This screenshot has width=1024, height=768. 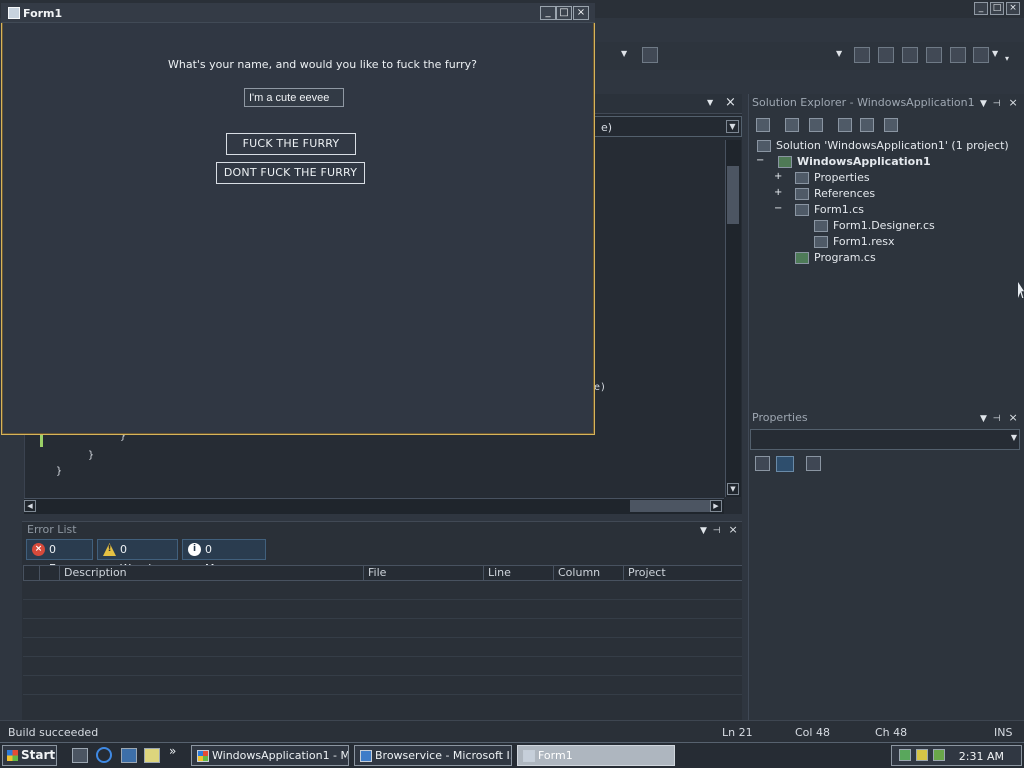 I want to click on network-icon, so click(x=905, y=755).